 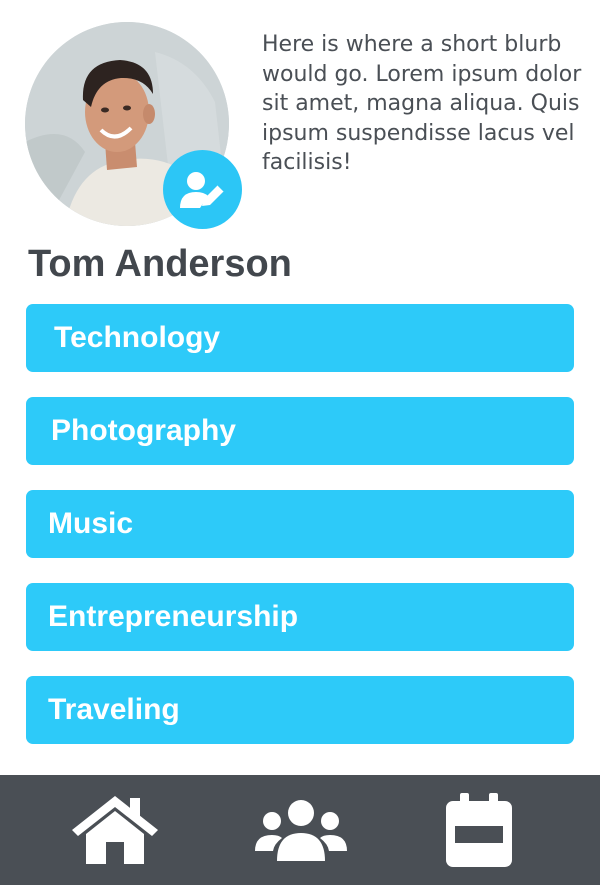 What do you see at coordinates (300, 431) in the screenshot?
I see `interest-photography-button: Photography` at bounding box center [300, 431].